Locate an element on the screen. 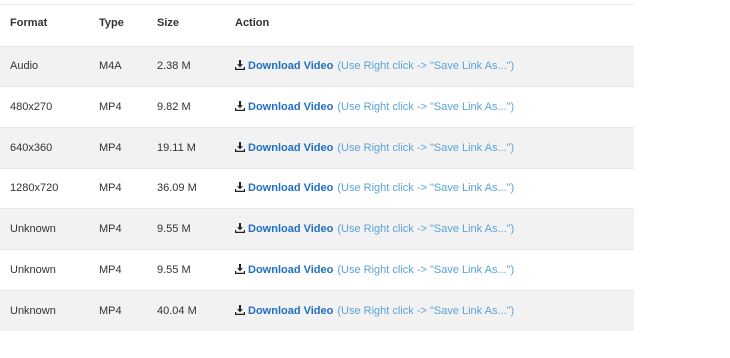  cell-size: 9.82 M is located at coordinates (174, 107).